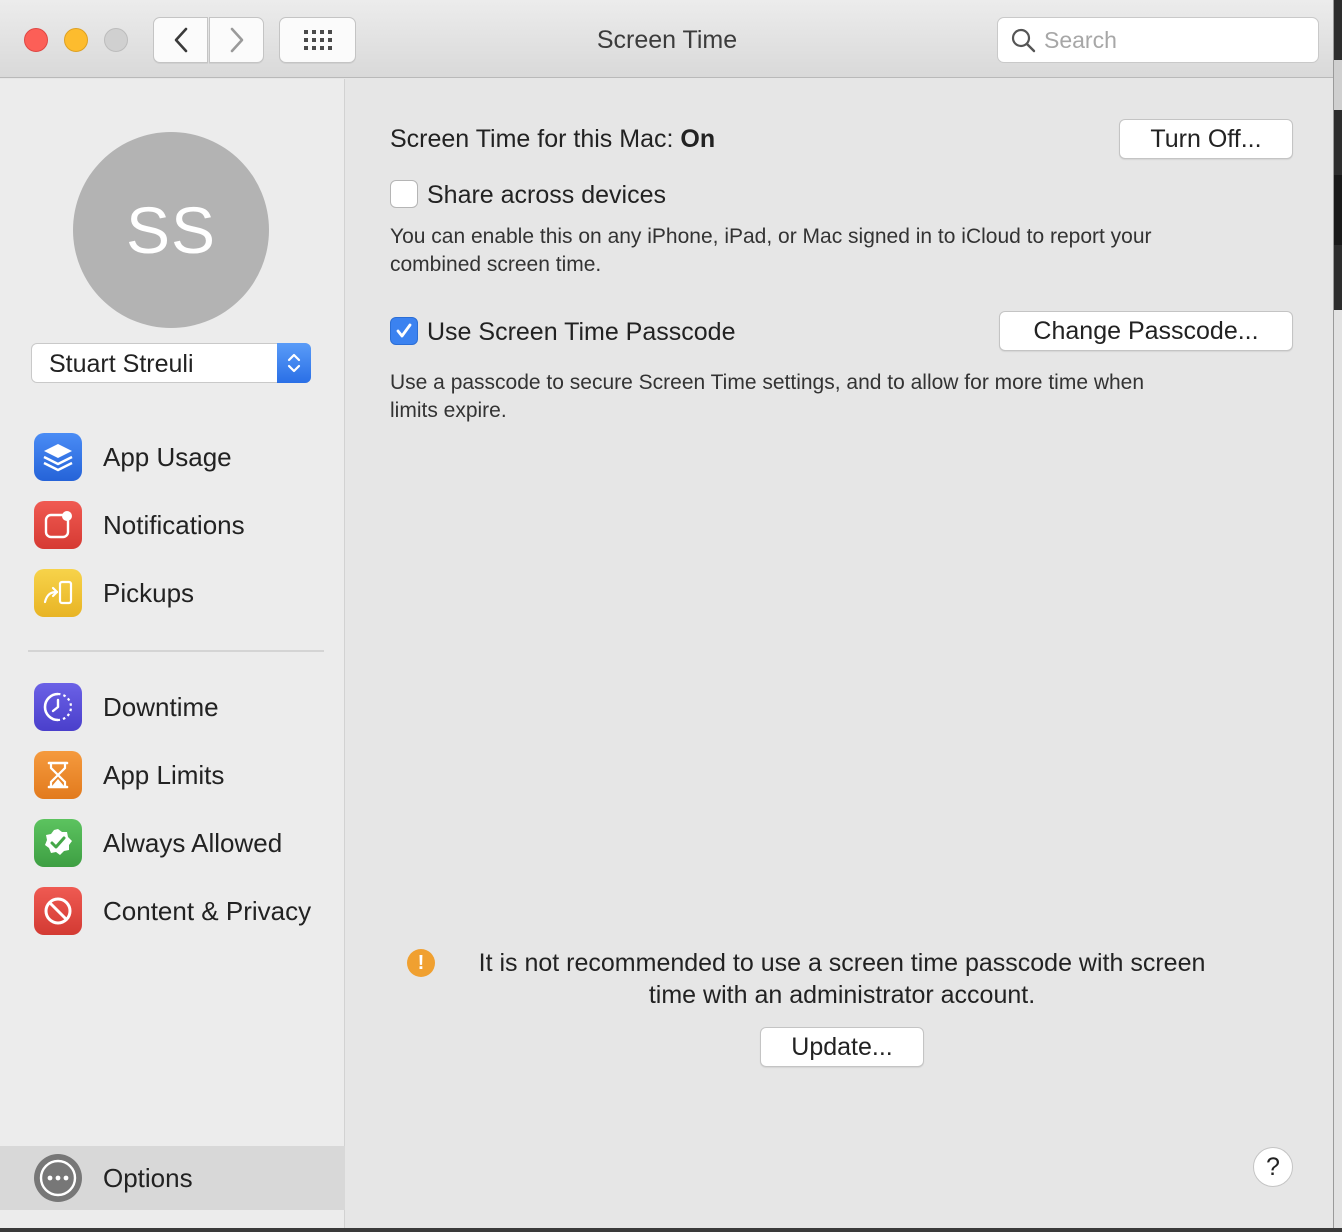 The width and height of the screenshot is (1342, 1232). I want to click on sidebar-item-content-privacy: Content & Privacy, so click(172, 911).